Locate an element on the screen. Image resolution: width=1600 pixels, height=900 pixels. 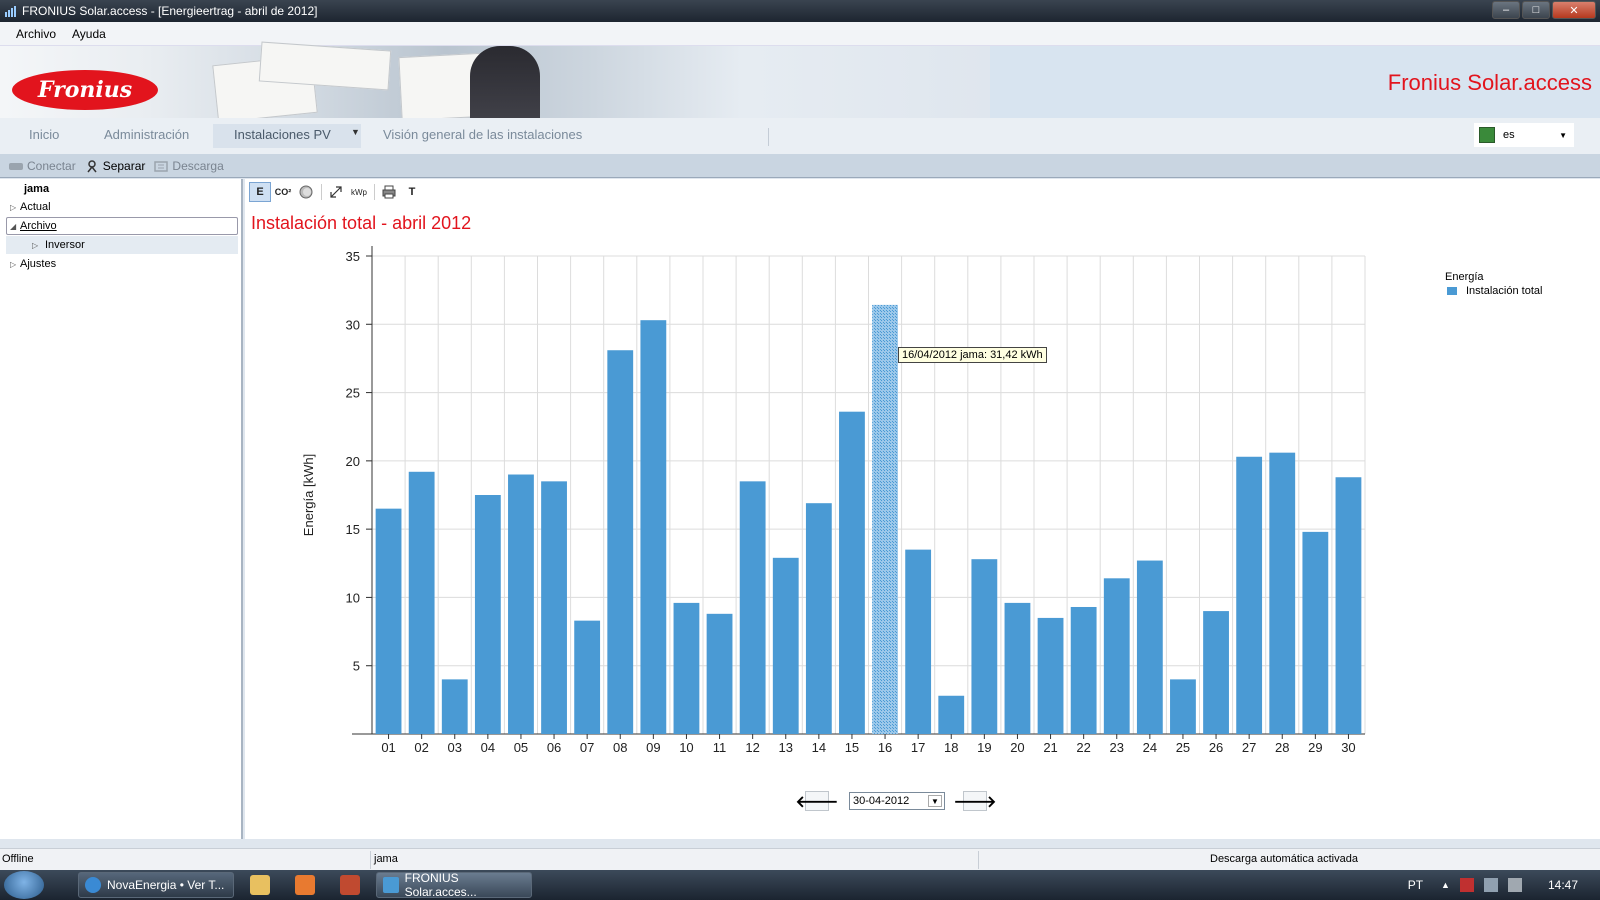
x-tick-label: 11 is located at coordinates (720, 747).